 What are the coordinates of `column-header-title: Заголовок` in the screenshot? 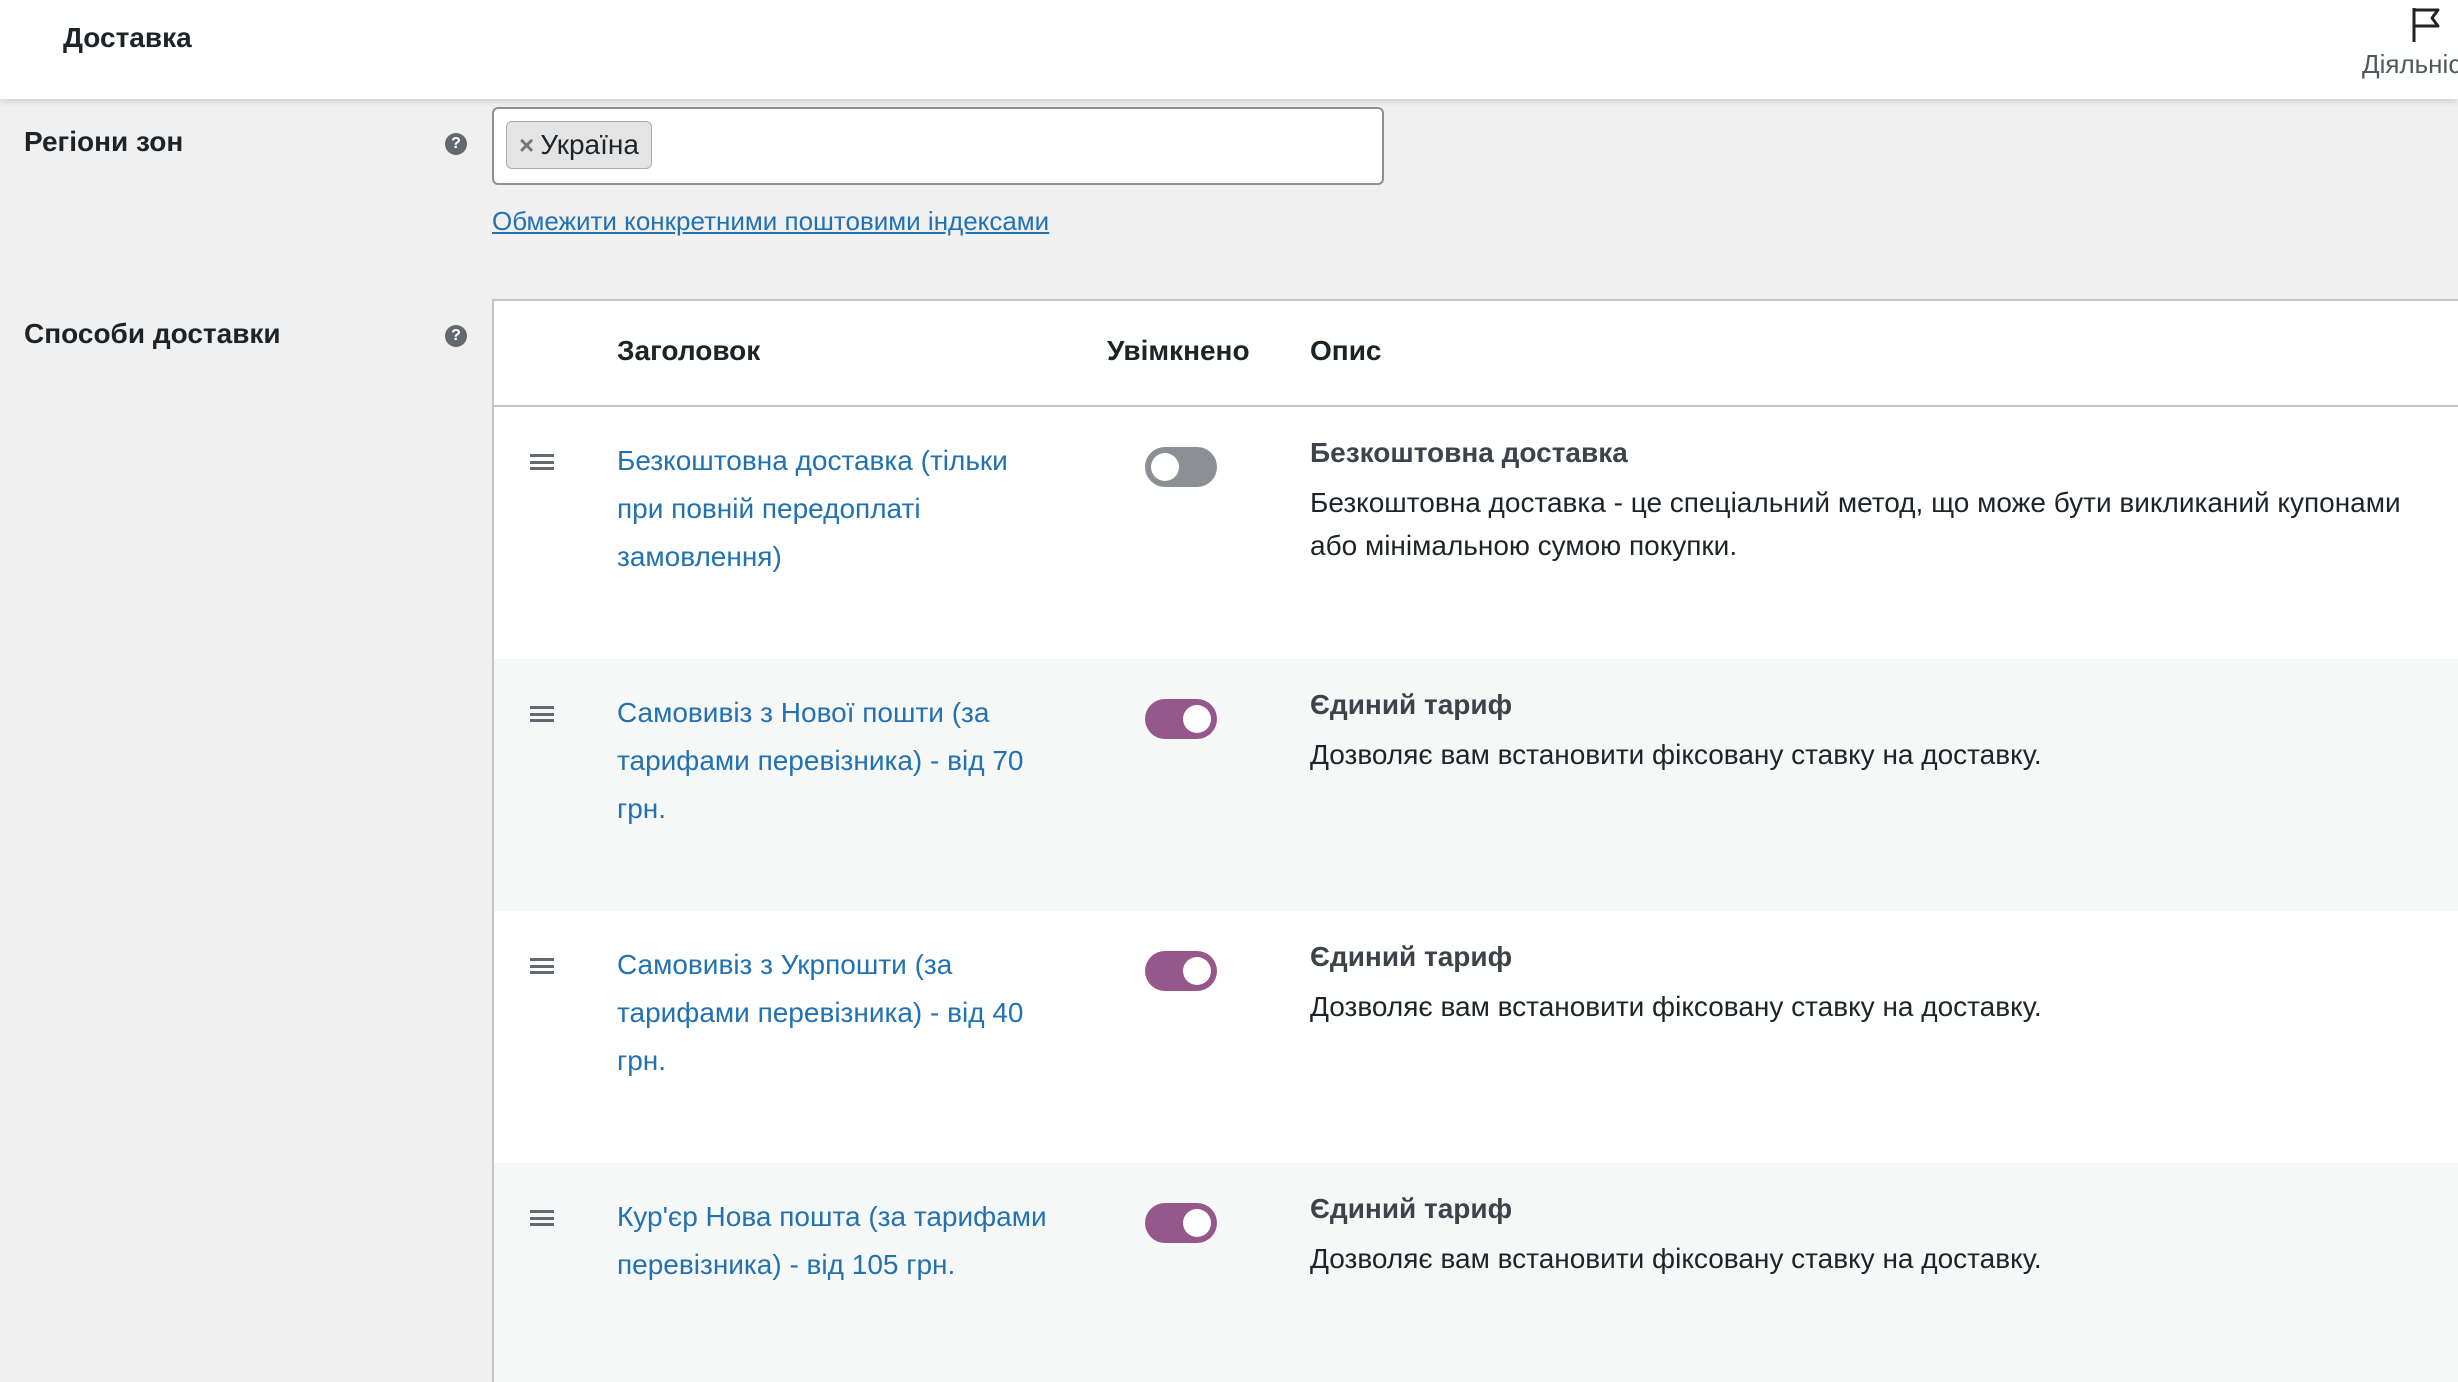 It's located at (689, 350).